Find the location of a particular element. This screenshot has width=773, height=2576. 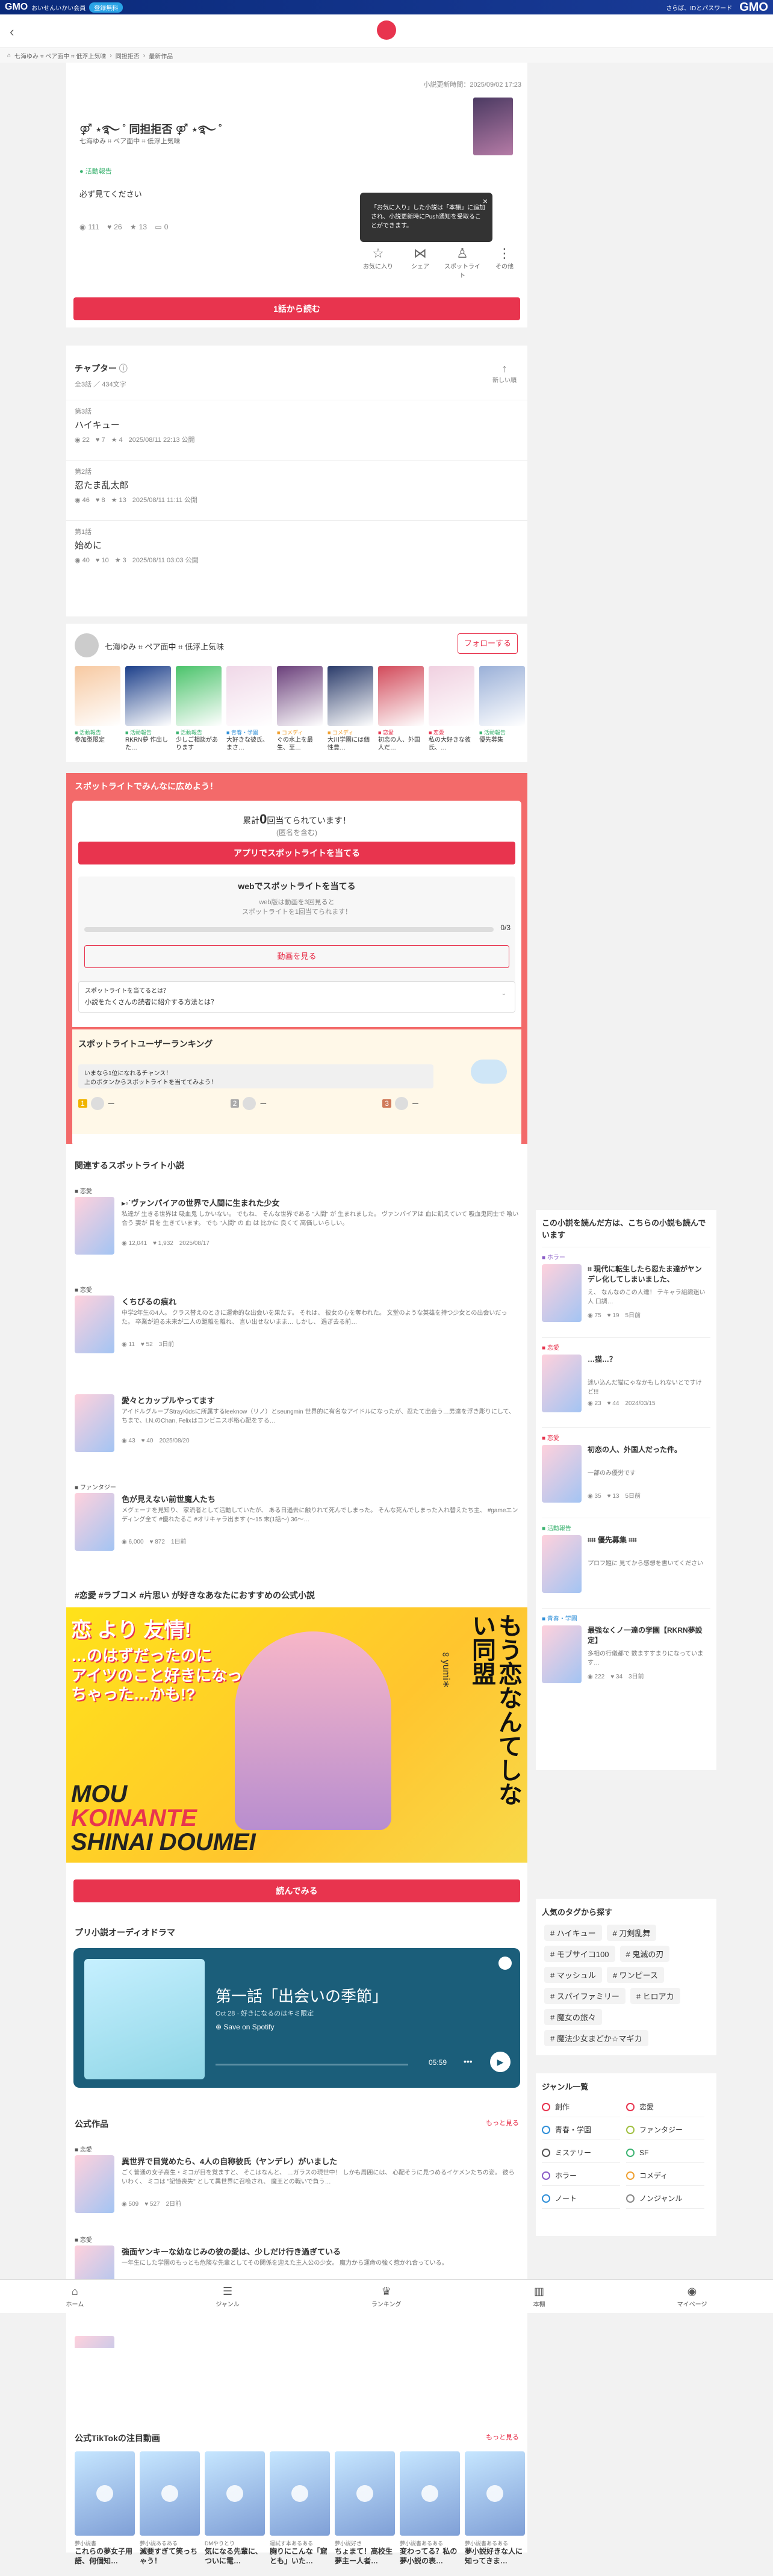

tiktok-more-link: もっと見る is located at coordinates (502, 2437).